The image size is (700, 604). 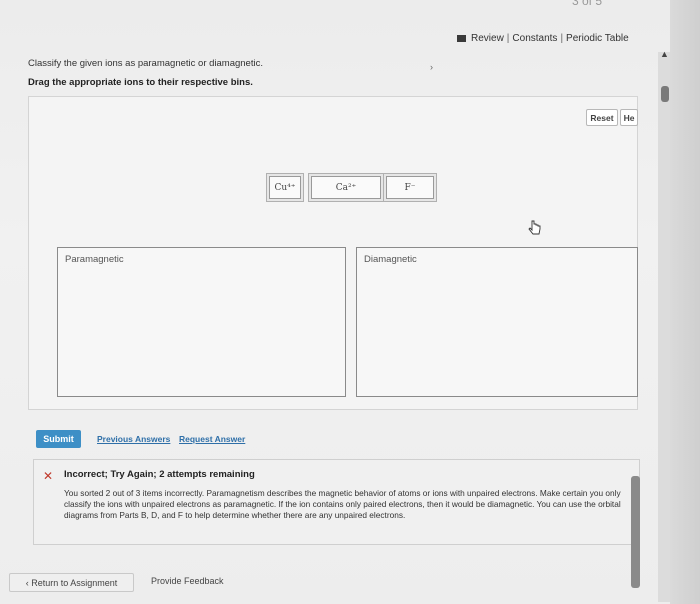 I want to click on bin-label: Paramagnetic, so click(x=94, y=259).